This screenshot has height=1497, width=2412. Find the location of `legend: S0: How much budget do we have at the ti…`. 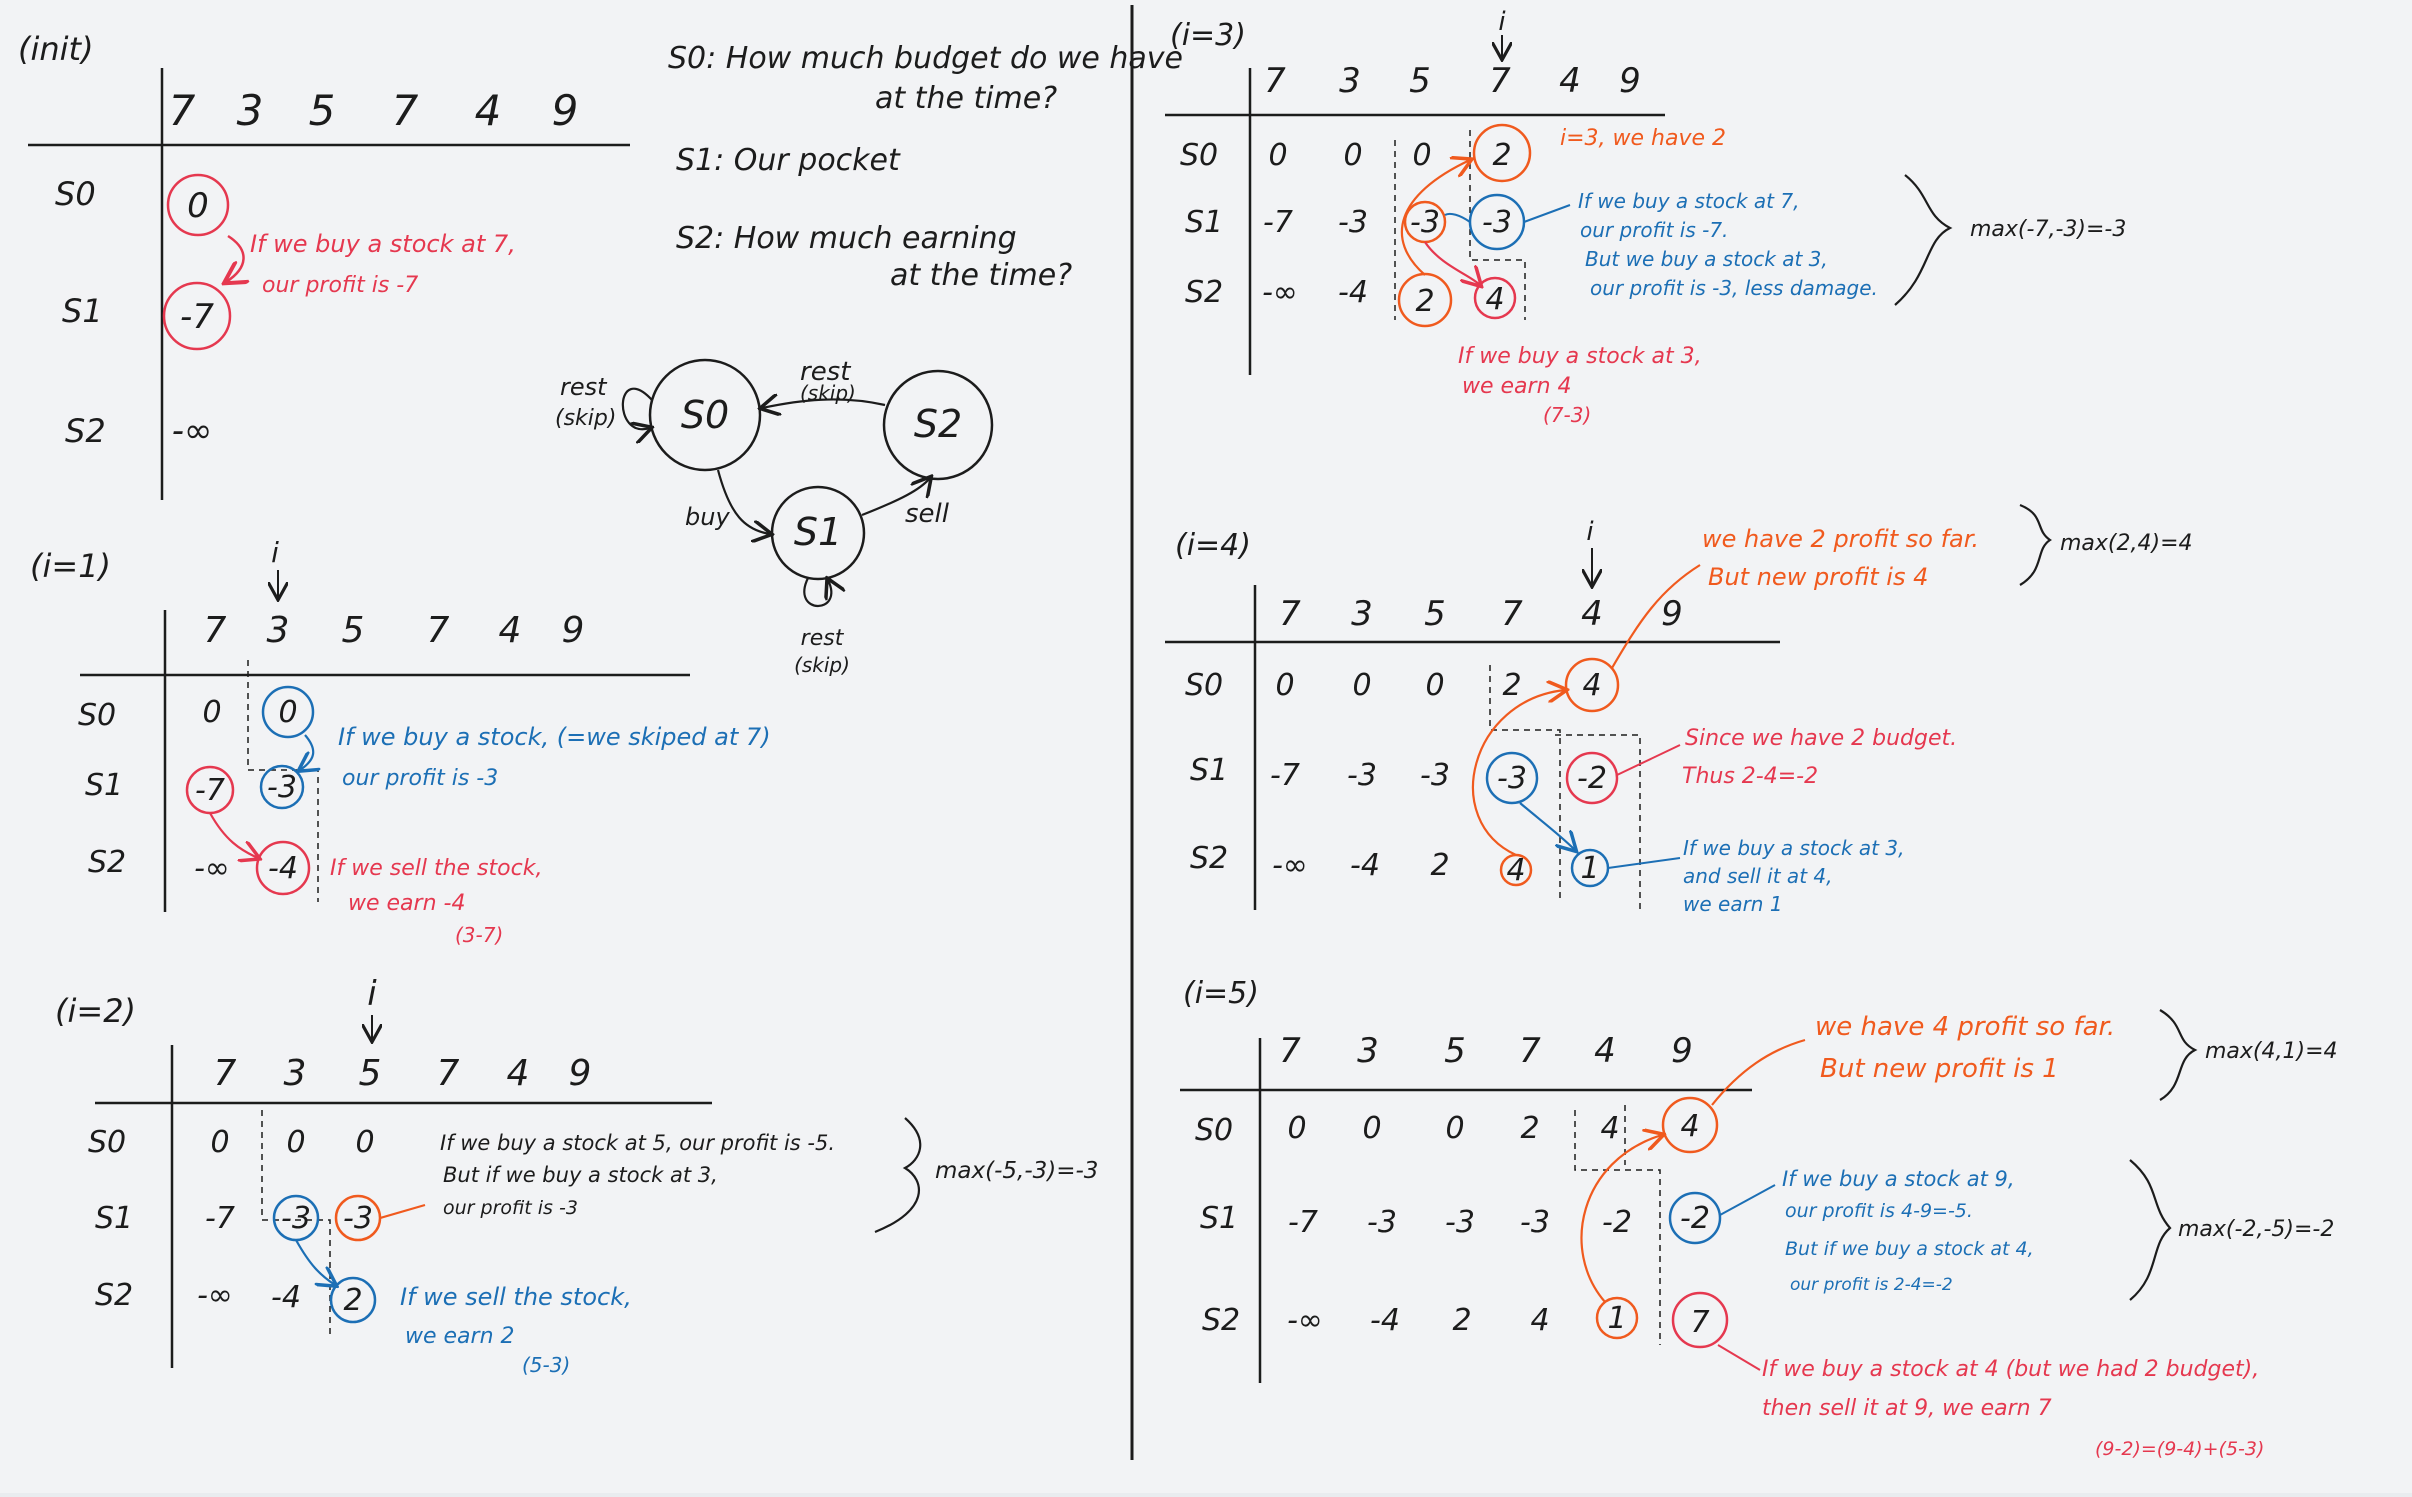

legend: S0: How much budget do we have at the ti… is located at coordinates (925, 167).